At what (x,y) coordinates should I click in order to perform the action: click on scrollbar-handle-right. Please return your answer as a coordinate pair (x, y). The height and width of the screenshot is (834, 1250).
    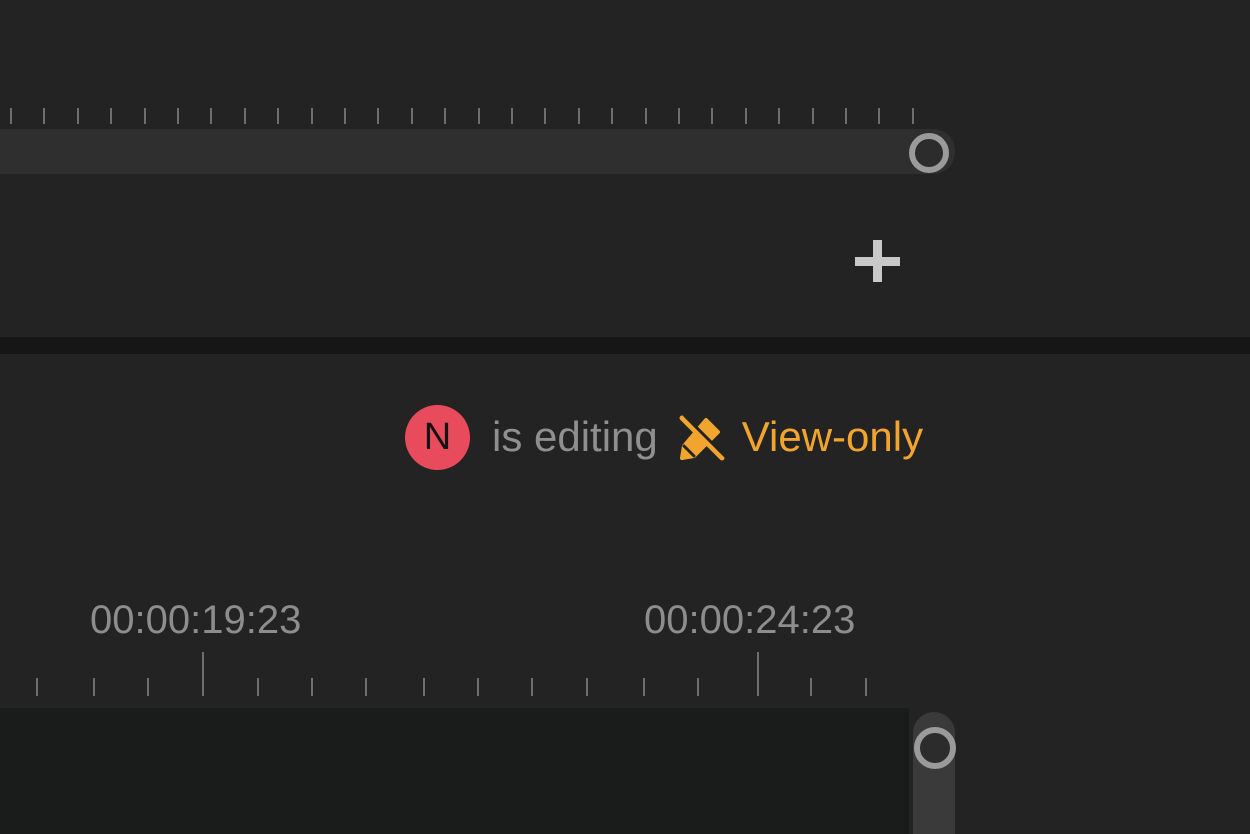
    Looking at the image, I should click on (929, 153).